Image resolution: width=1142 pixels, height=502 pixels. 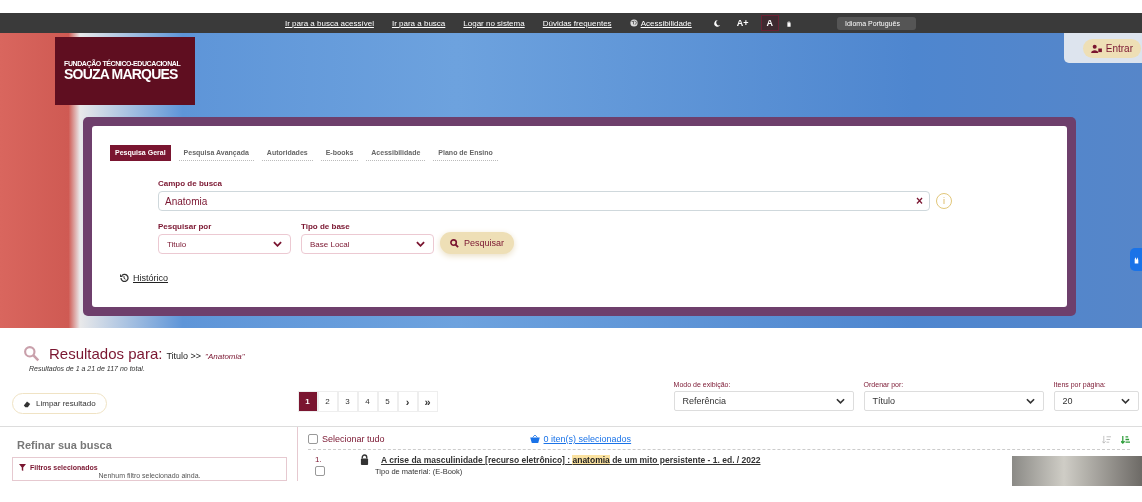 I want to click on item-checkbox, so click(x=320, y=471).